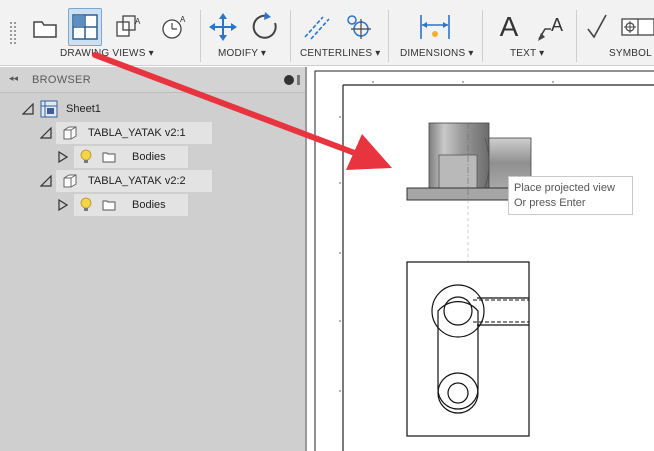 Image resolution: width=654 pixels, height=451 pixels. What do you see at coordinates (83, 109) in the screenshot?
I see `sheet-label: Sheet1` at bounding box center [83, 109].